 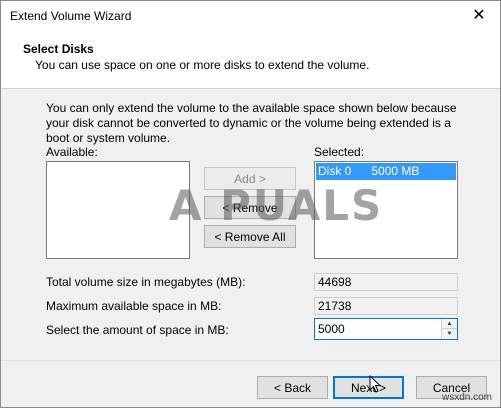 I want to click on amount-spinbox: 5000 ▲ ▼, so click(x=386, y=329).